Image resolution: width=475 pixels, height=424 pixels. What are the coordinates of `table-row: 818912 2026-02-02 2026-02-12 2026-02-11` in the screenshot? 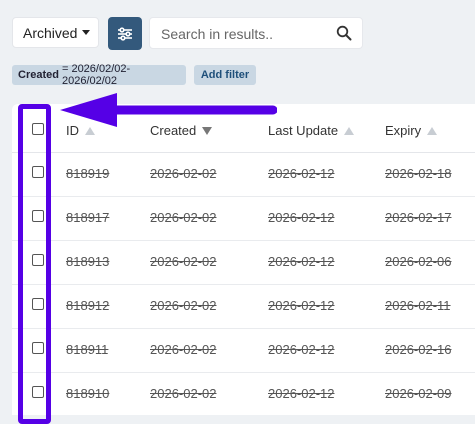 It's located at (243, 307).